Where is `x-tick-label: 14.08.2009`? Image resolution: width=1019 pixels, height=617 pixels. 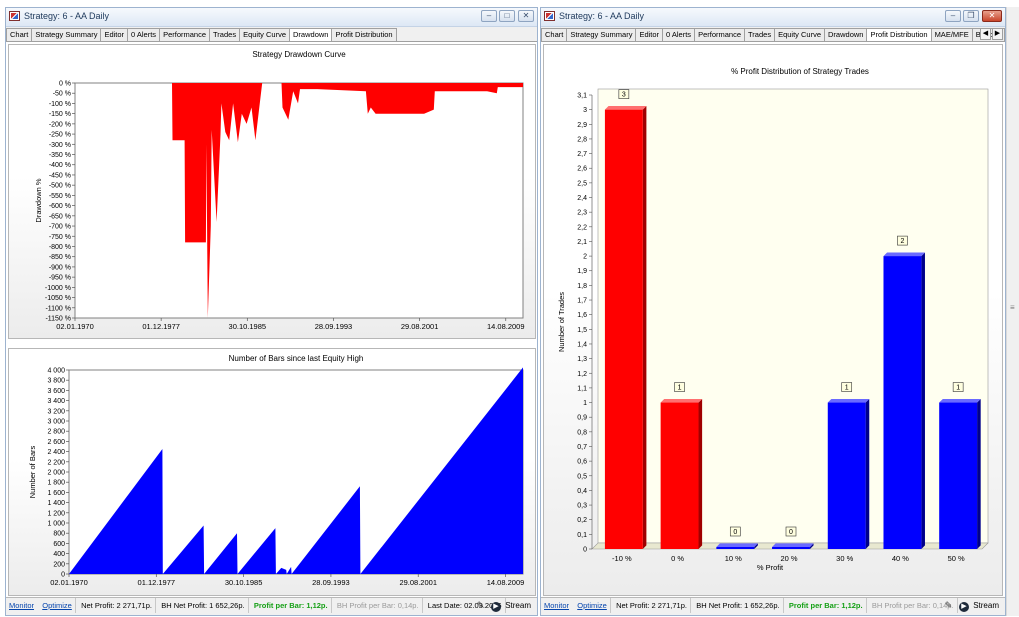
x-tick-label: 14.08.2009 is located at coordinates (506, 326).